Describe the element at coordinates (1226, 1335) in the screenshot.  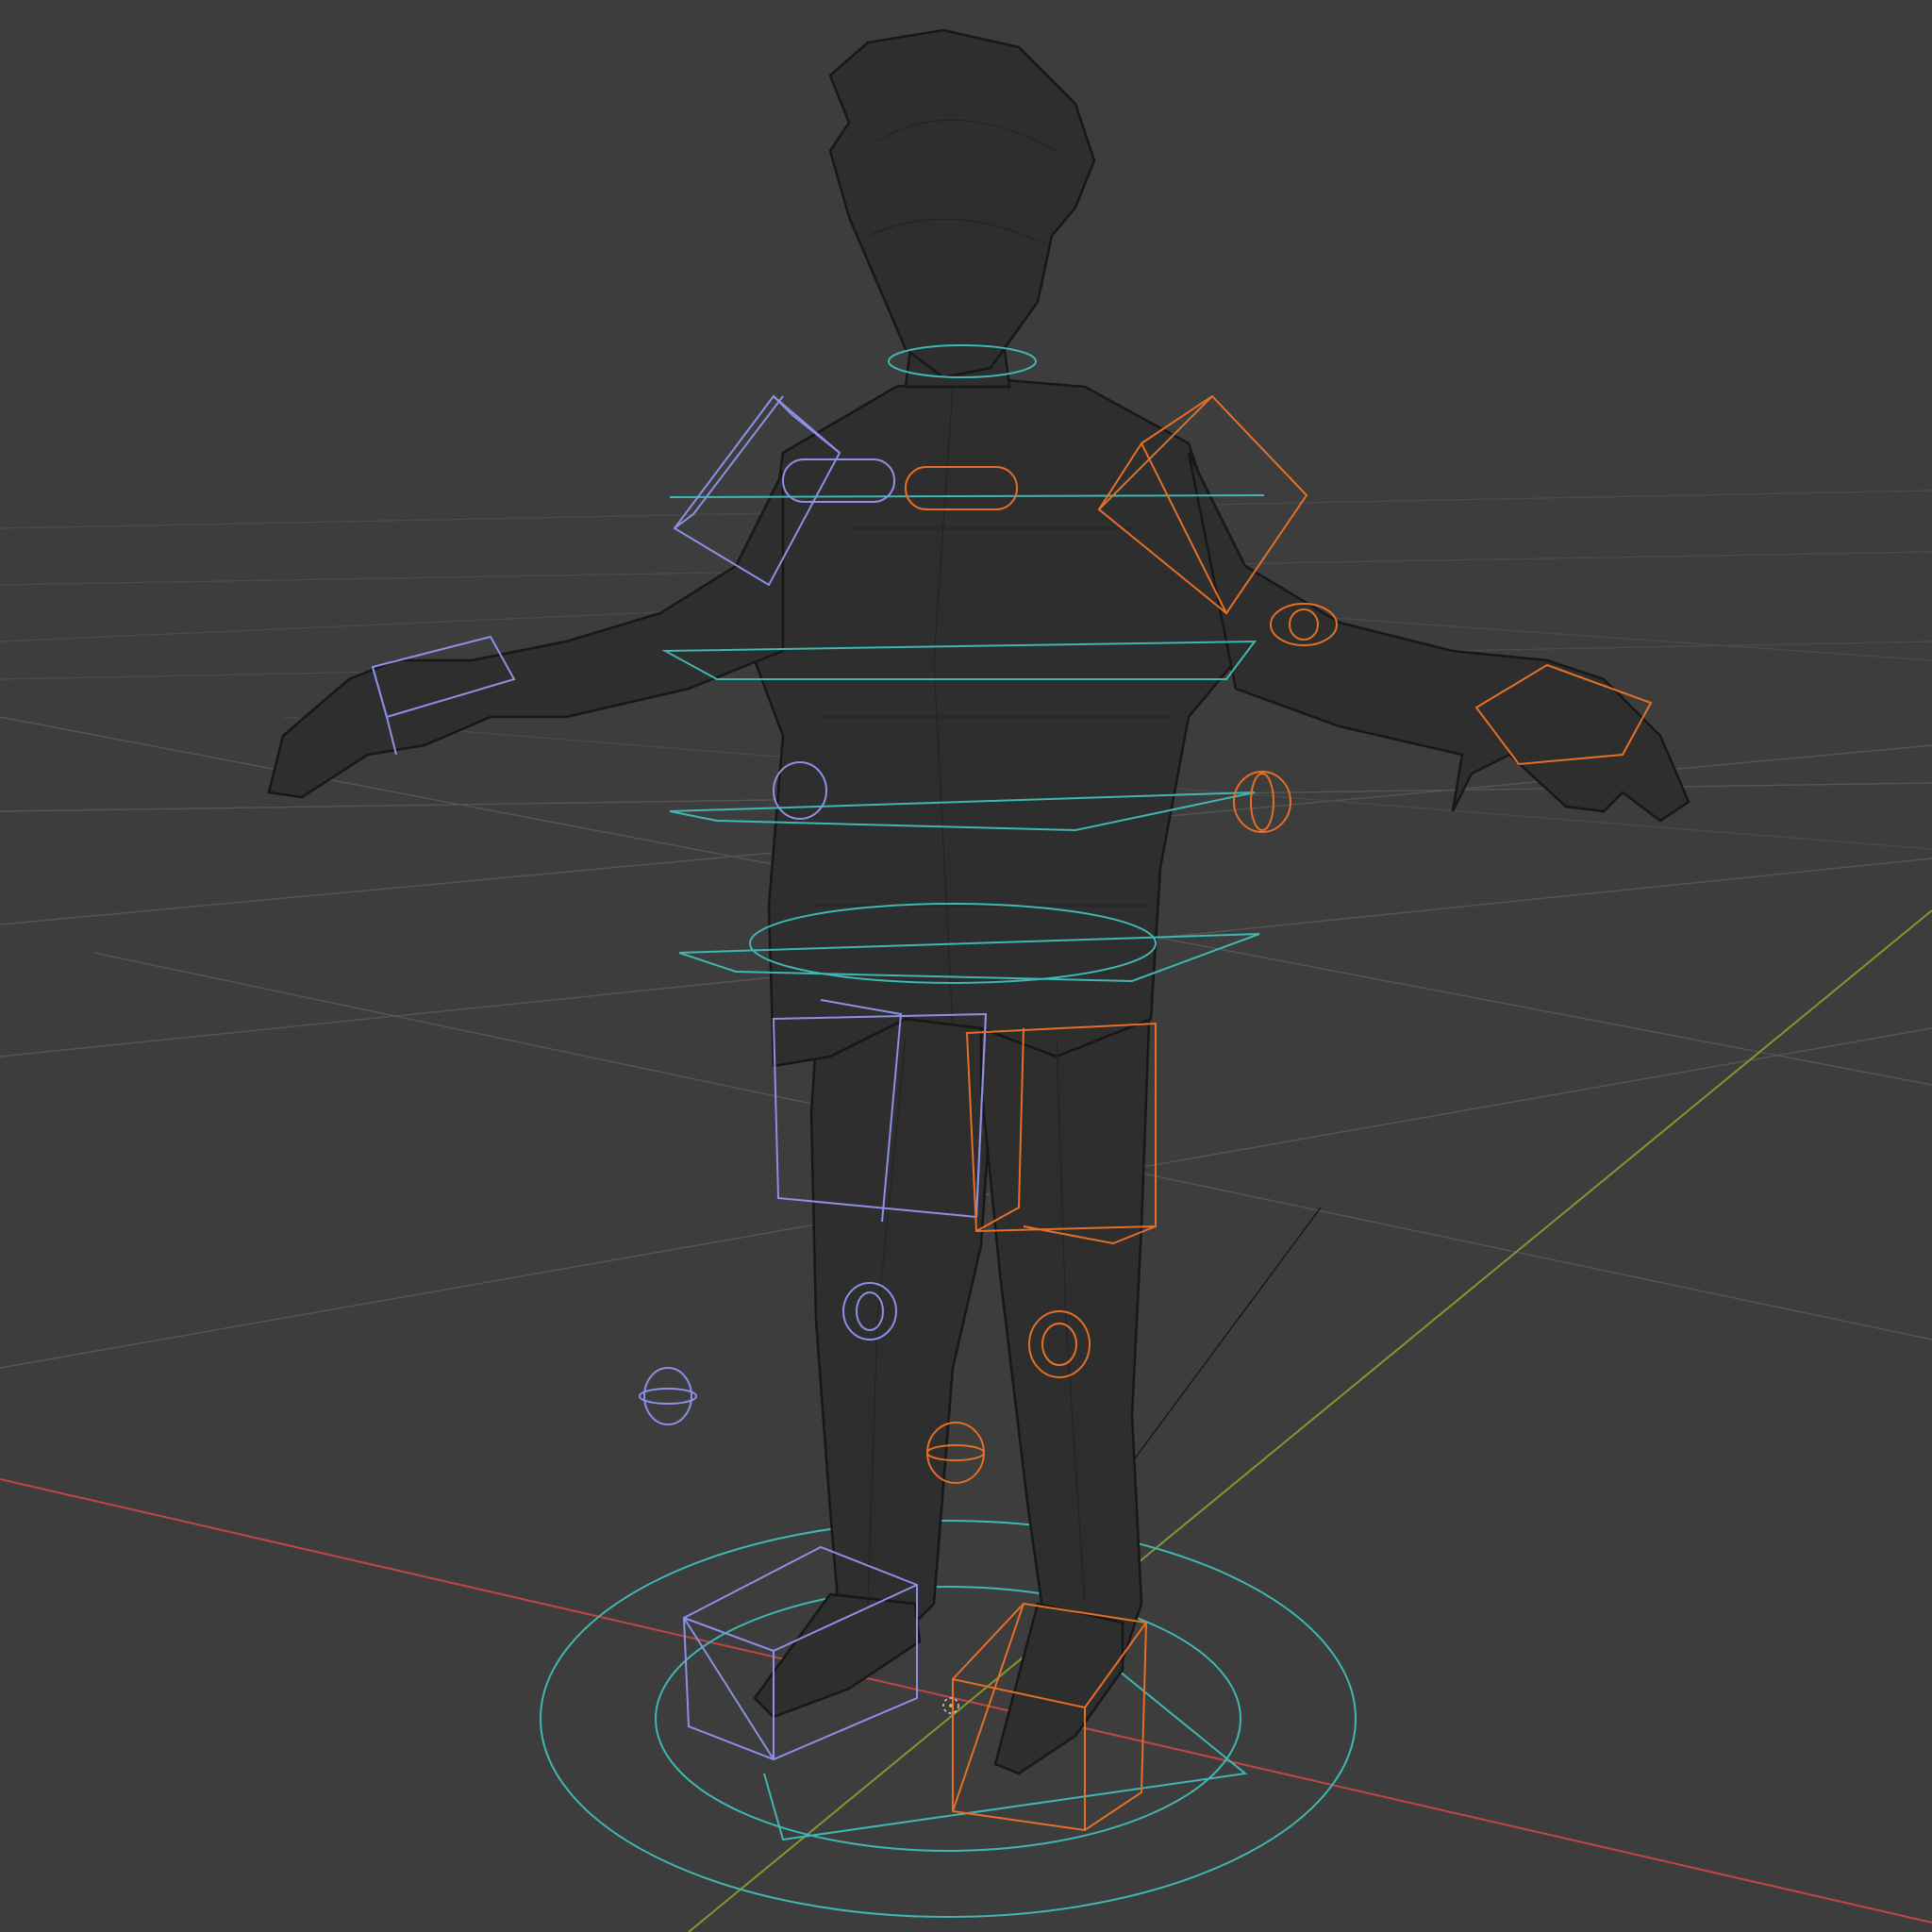
I see `ik-pole-line` at that location.